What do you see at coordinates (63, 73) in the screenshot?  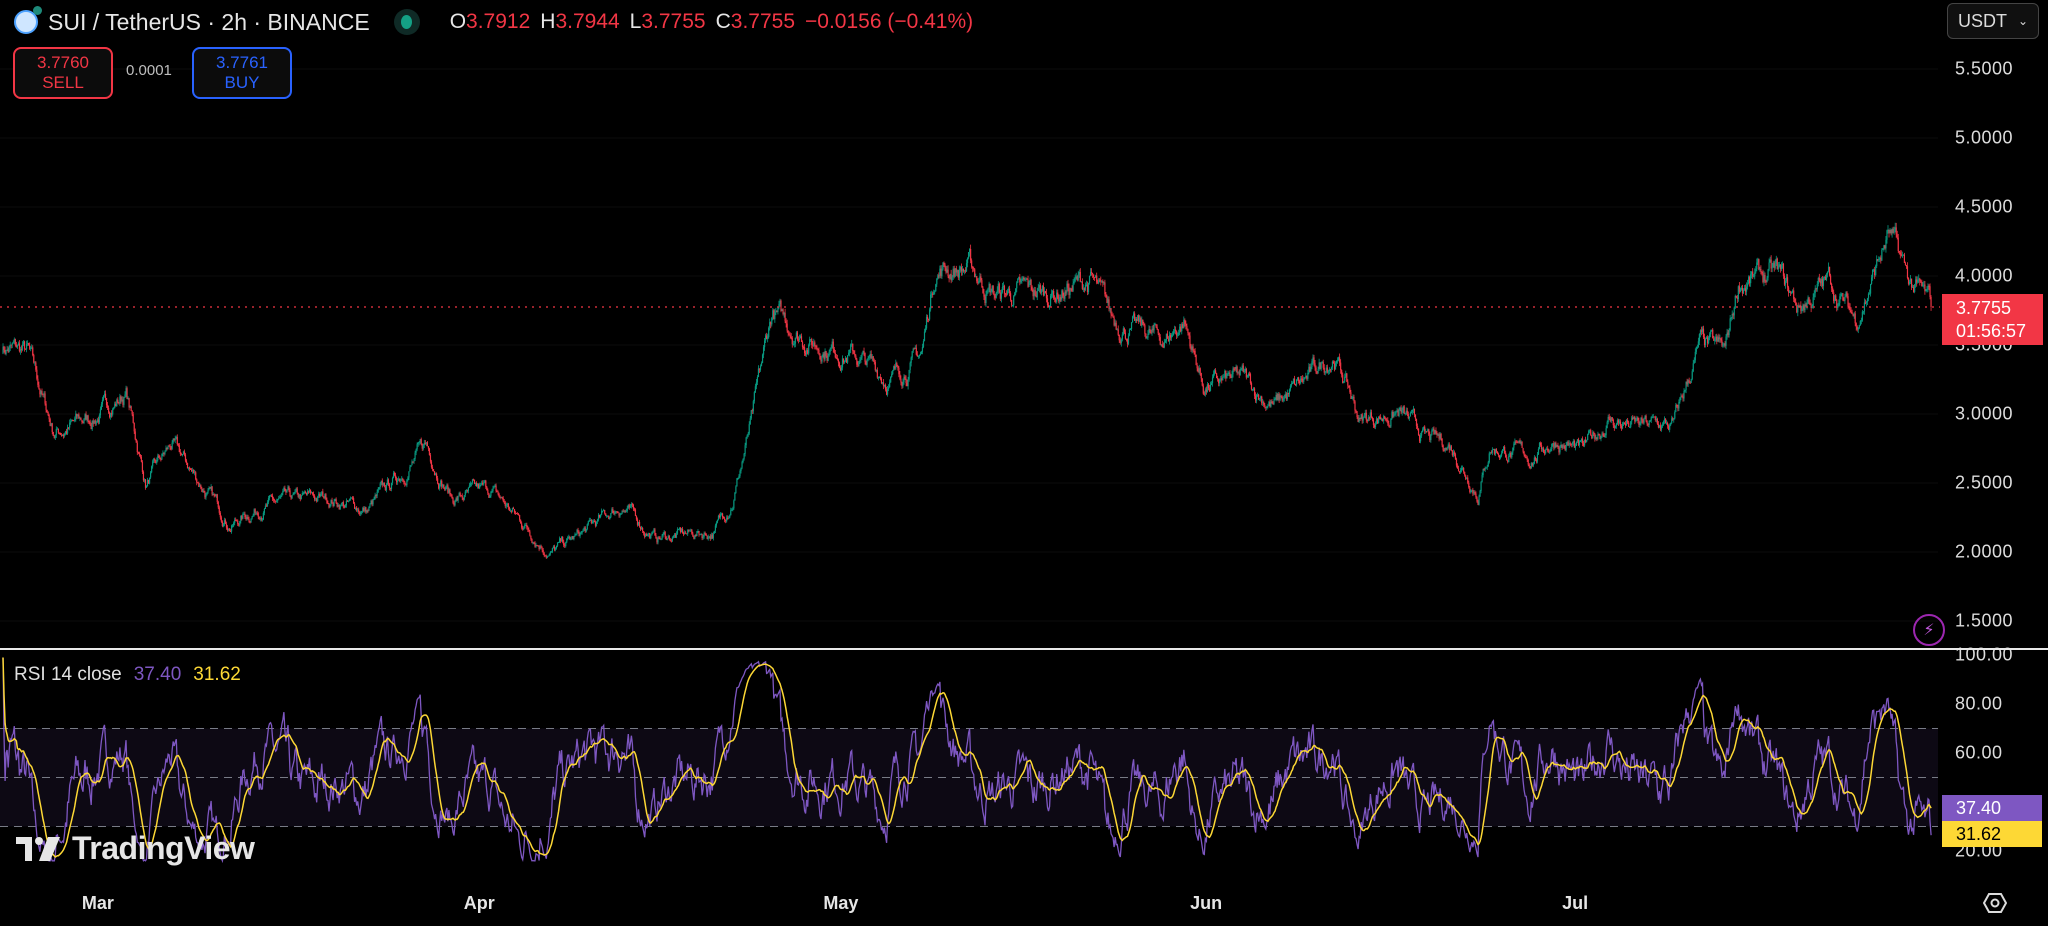 I see `sell-button: 3.7760 SELL` at bounding box center [63, 73].